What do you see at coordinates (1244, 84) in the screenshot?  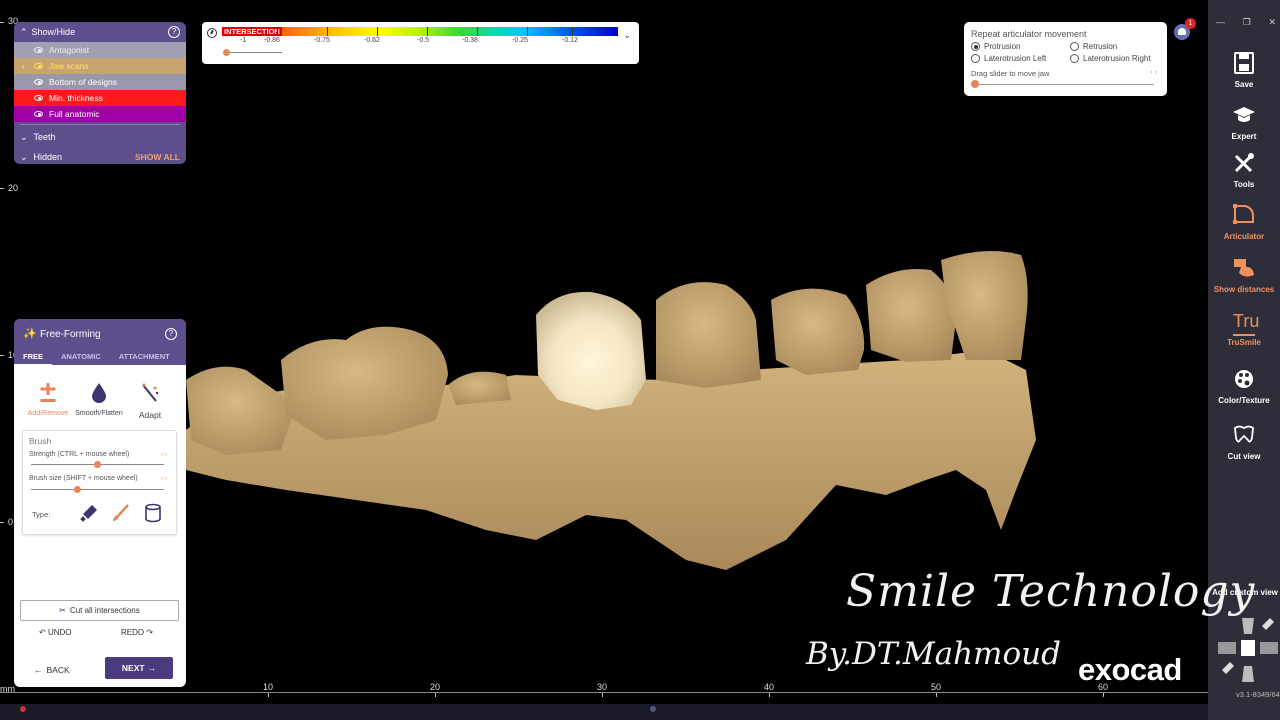 I see `toolbar-label: Save` at bounding box center [1244, 84].